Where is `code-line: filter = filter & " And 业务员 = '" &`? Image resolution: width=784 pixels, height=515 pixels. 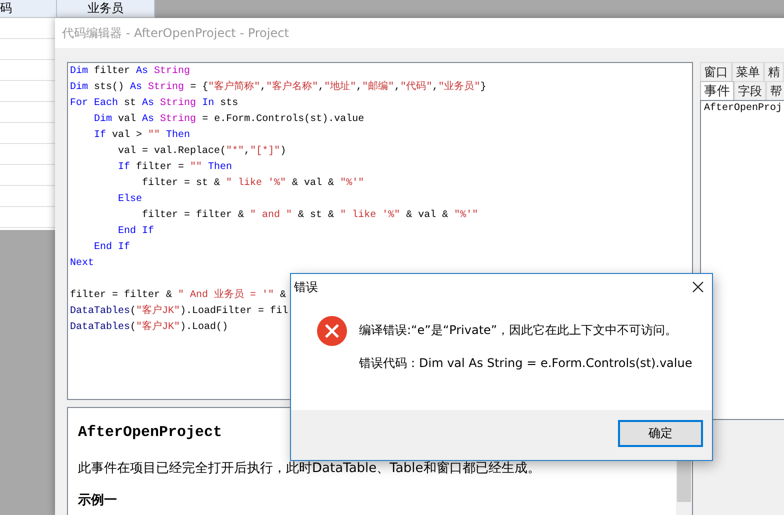
code-line: filter = filter & " And 业务员 = '" & is located at coordinates (178, 295).